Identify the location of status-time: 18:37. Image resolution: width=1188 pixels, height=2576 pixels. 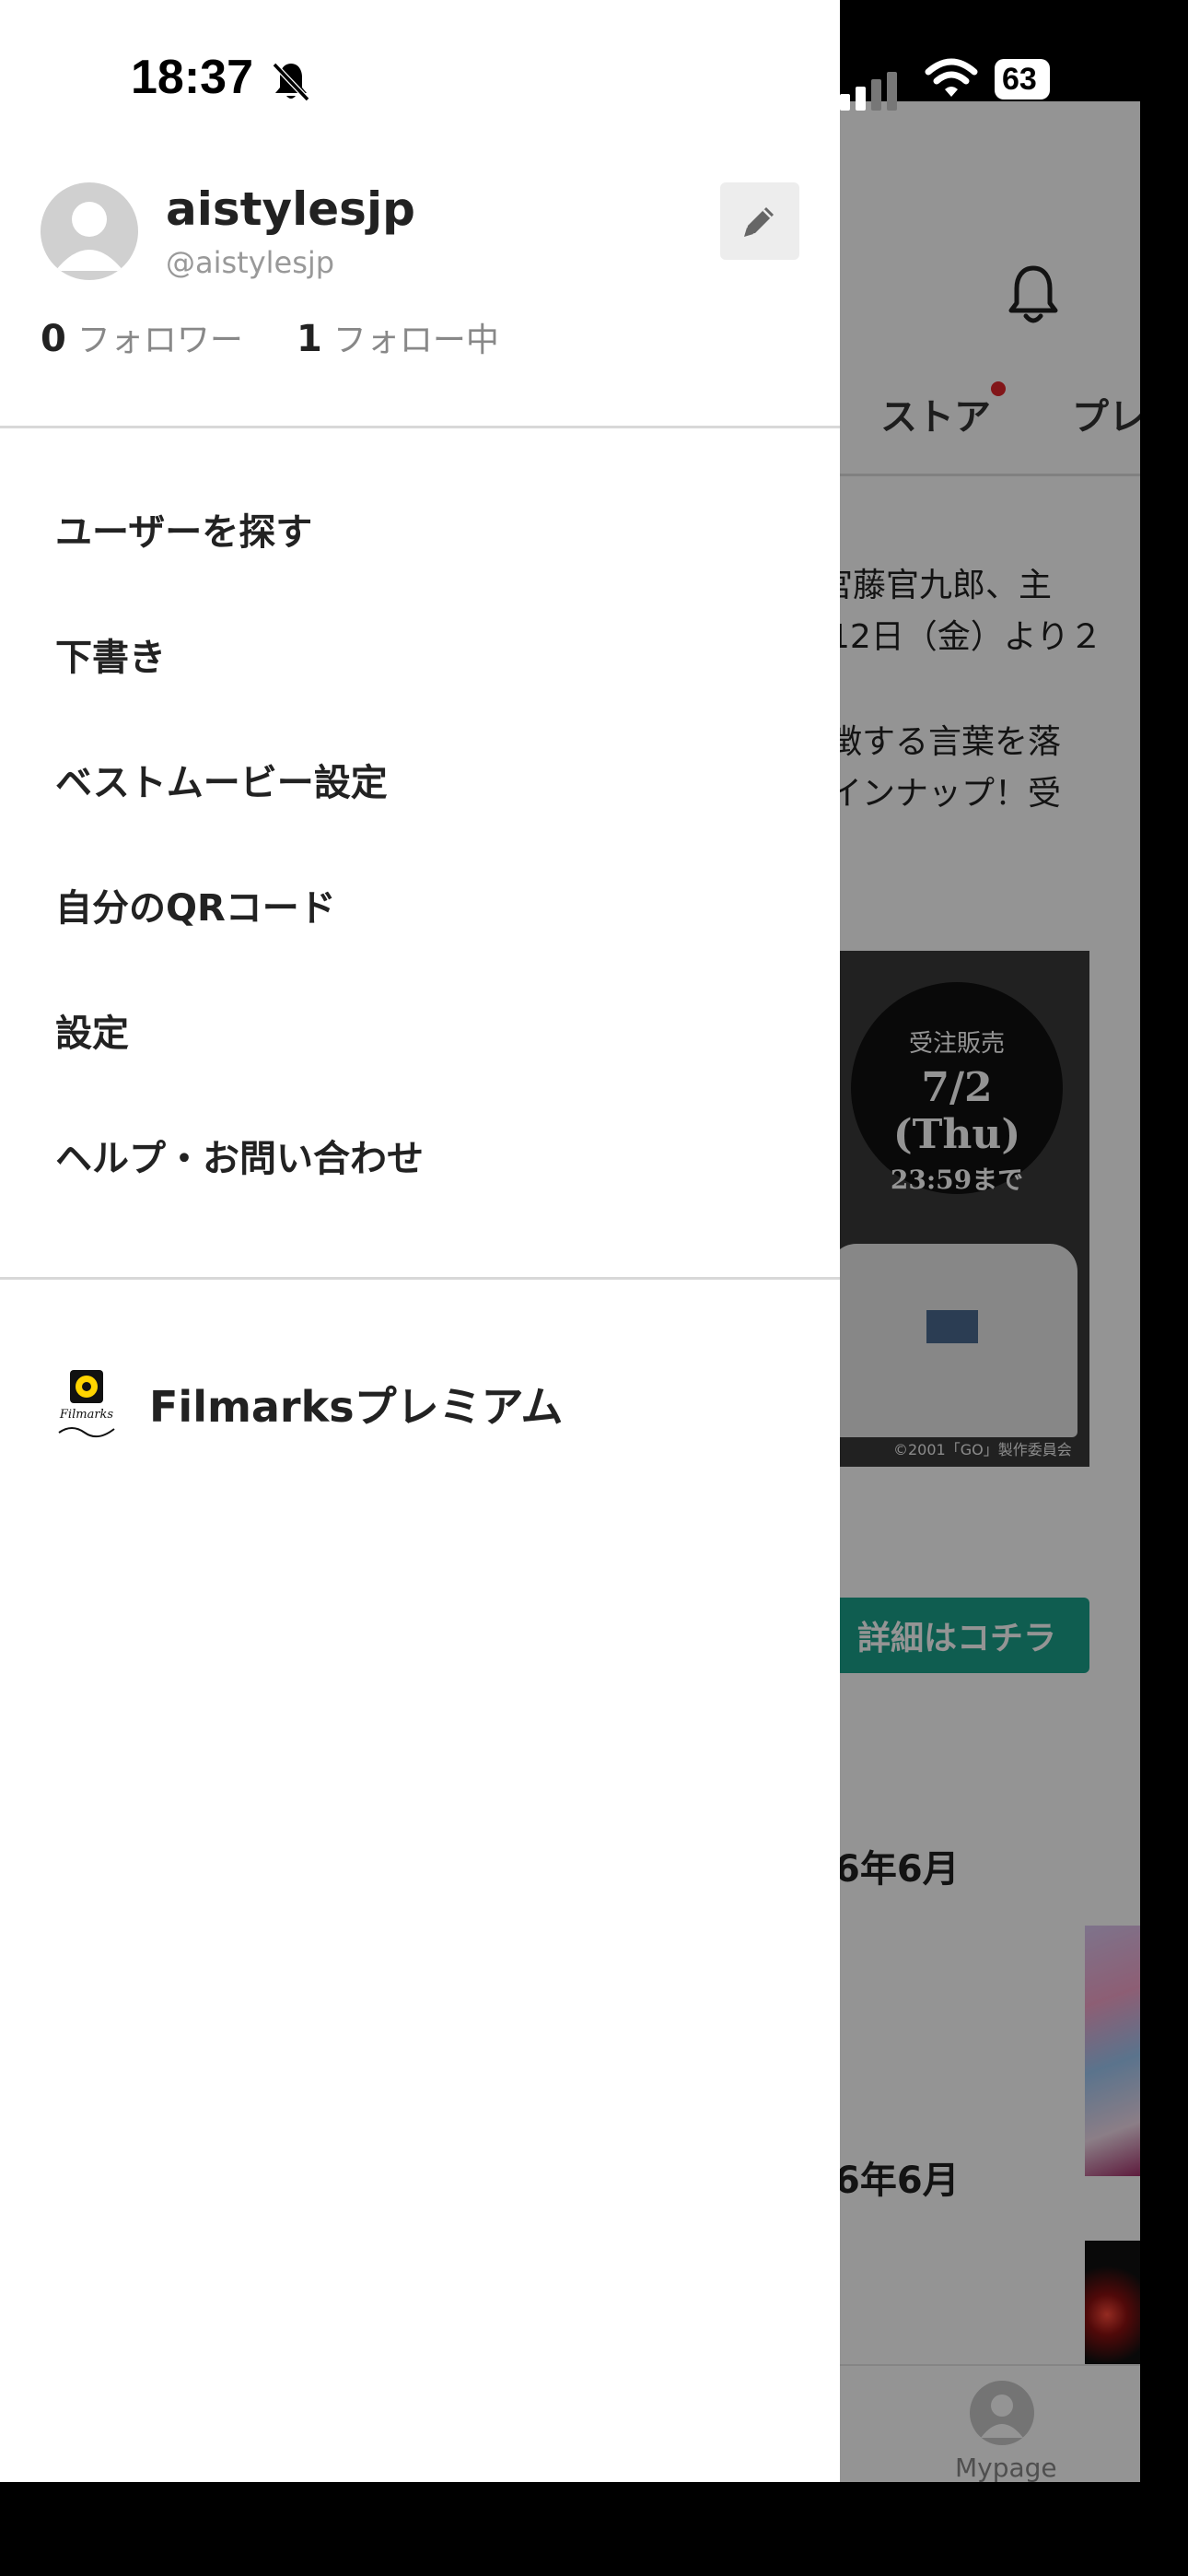
(192, 77).